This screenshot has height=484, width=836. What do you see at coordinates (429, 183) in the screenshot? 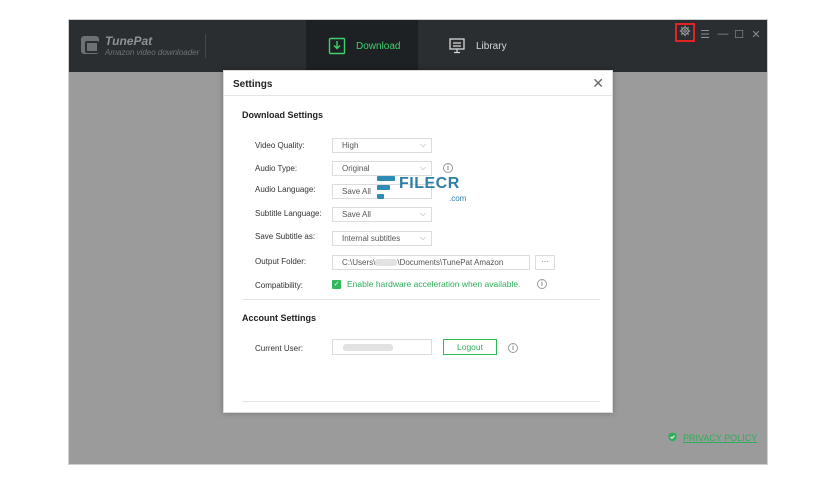
I see `watermark-brand: FILECR` at bounding box center [429, 183].